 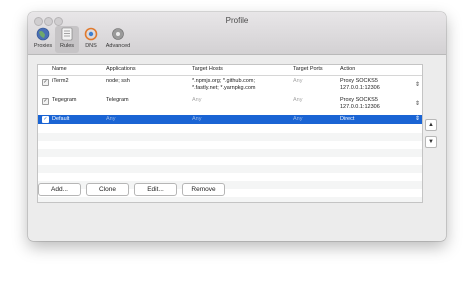 I want to click on rule-target-hosts: *.npmjs.org; *.github.com;, so click(x=223, y=81).